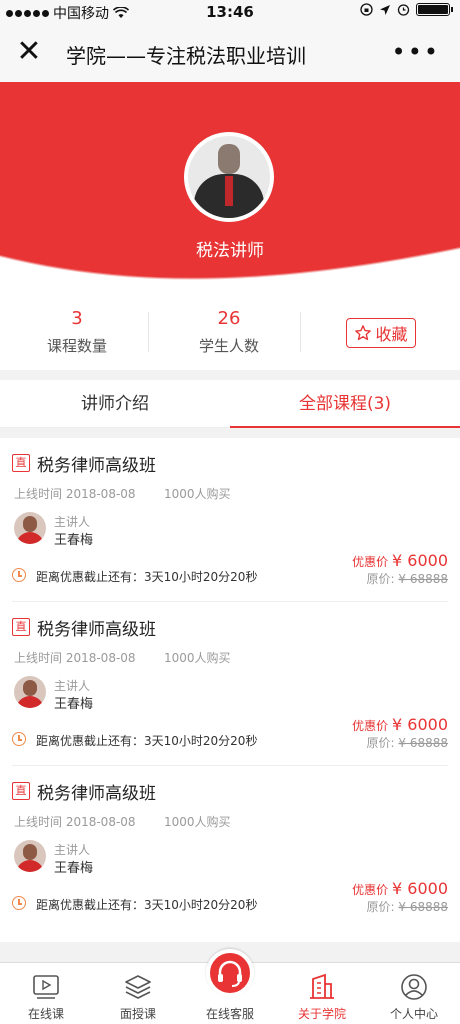 Image resolution: width=460 pixels, height=1024 pixels. I want to click on bottom-tab-label: 在线客服, so click(229, 1014).